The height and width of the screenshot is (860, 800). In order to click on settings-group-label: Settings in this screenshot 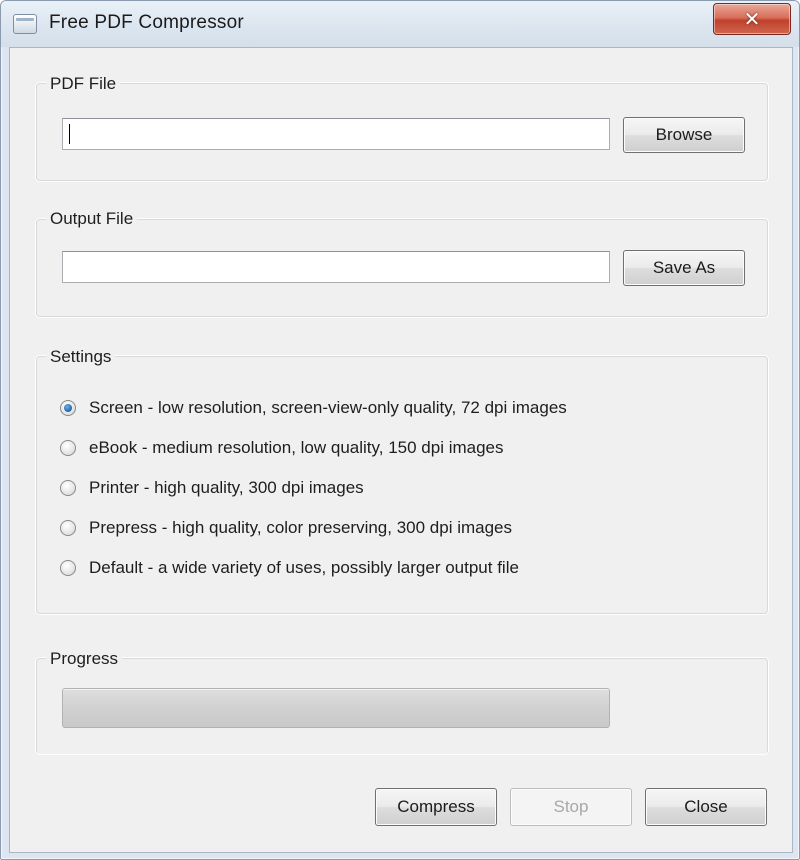, I will do `click(81, 357)`.